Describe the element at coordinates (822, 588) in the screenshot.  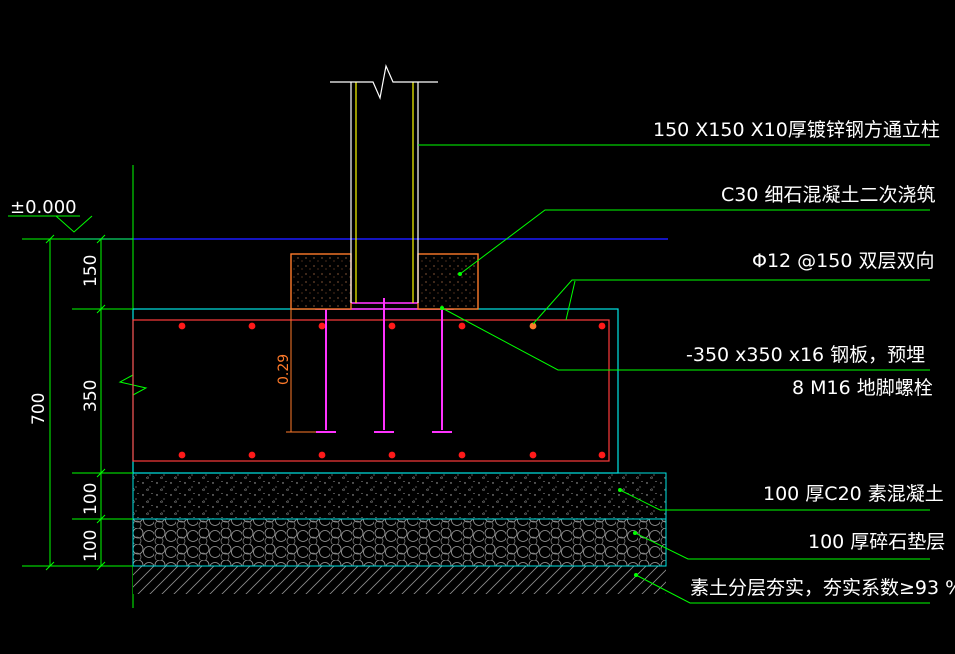
I see `label-soil: 素土分层夯实，夯实系数≥93 %` at that location.